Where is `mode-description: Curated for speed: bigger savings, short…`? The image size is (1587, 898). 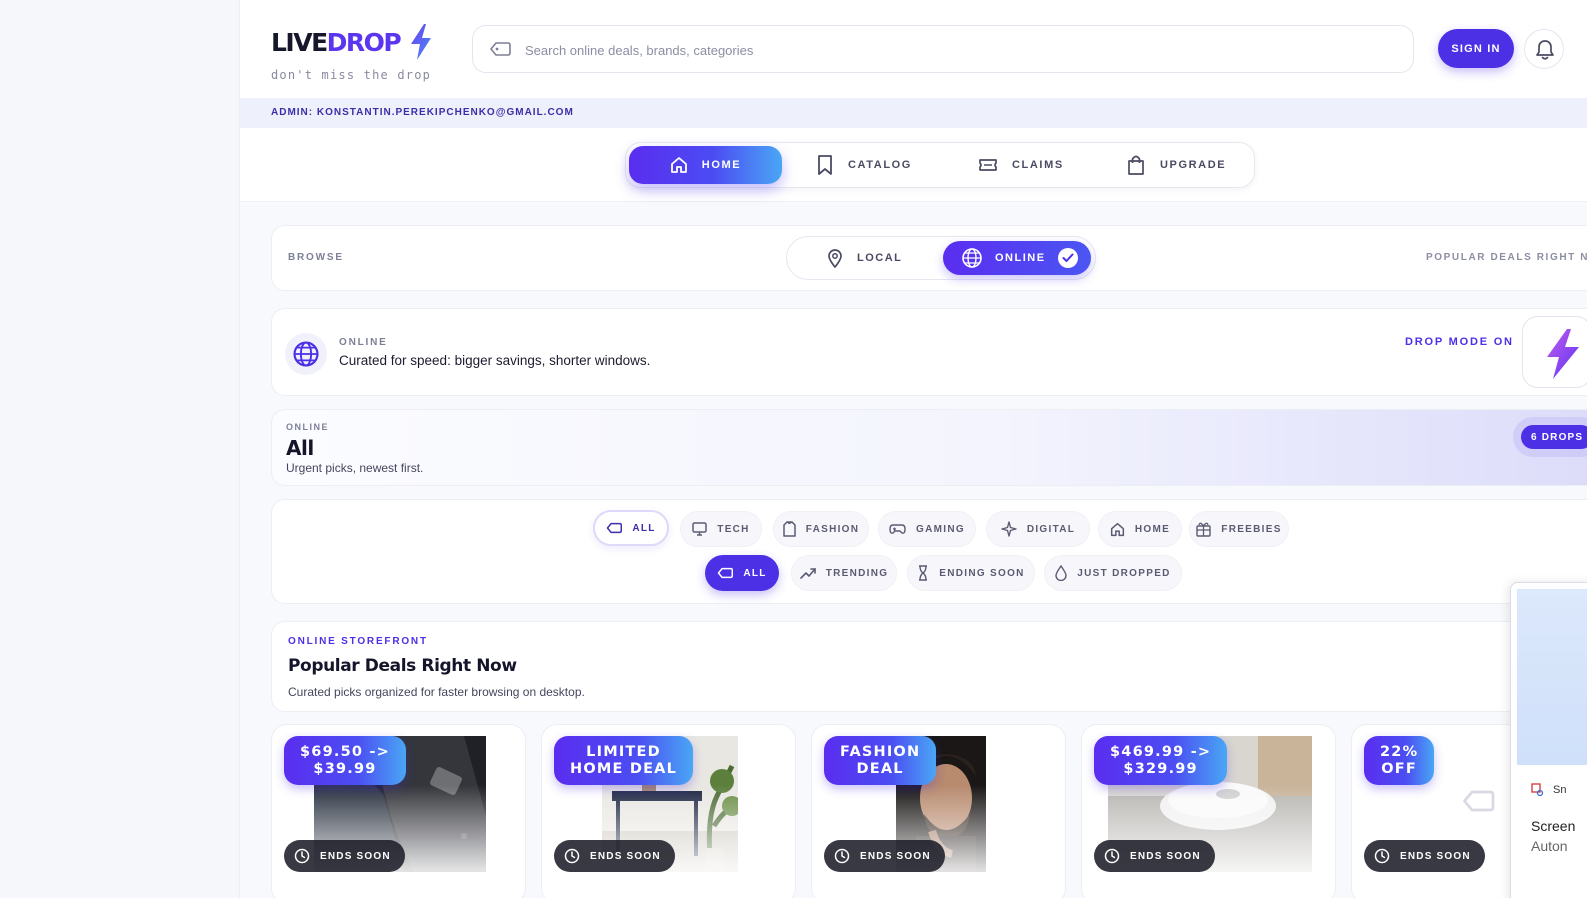 mode-description: Curated for speed: bigger savings, short… is located at coordinates (495, 360).